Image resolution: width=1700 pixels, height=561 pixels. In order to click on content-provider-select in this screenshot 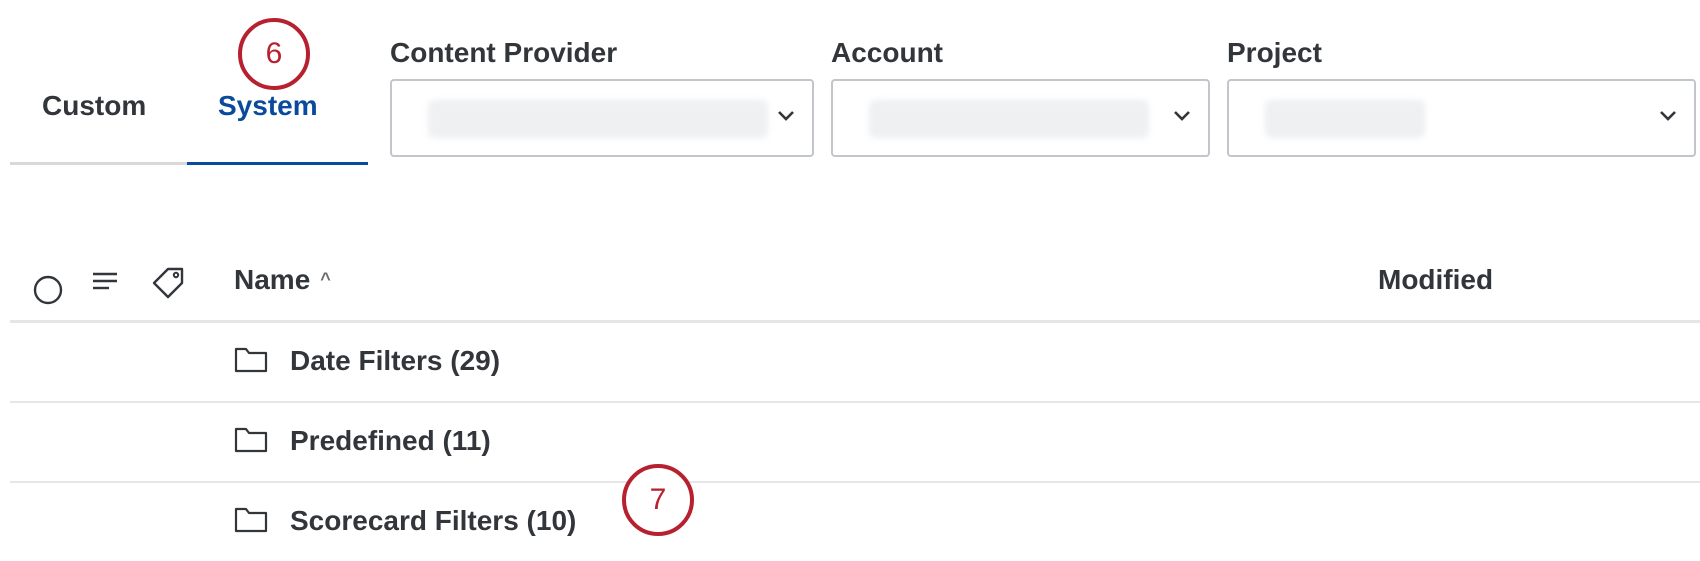, I will do `click(602, 118)`.